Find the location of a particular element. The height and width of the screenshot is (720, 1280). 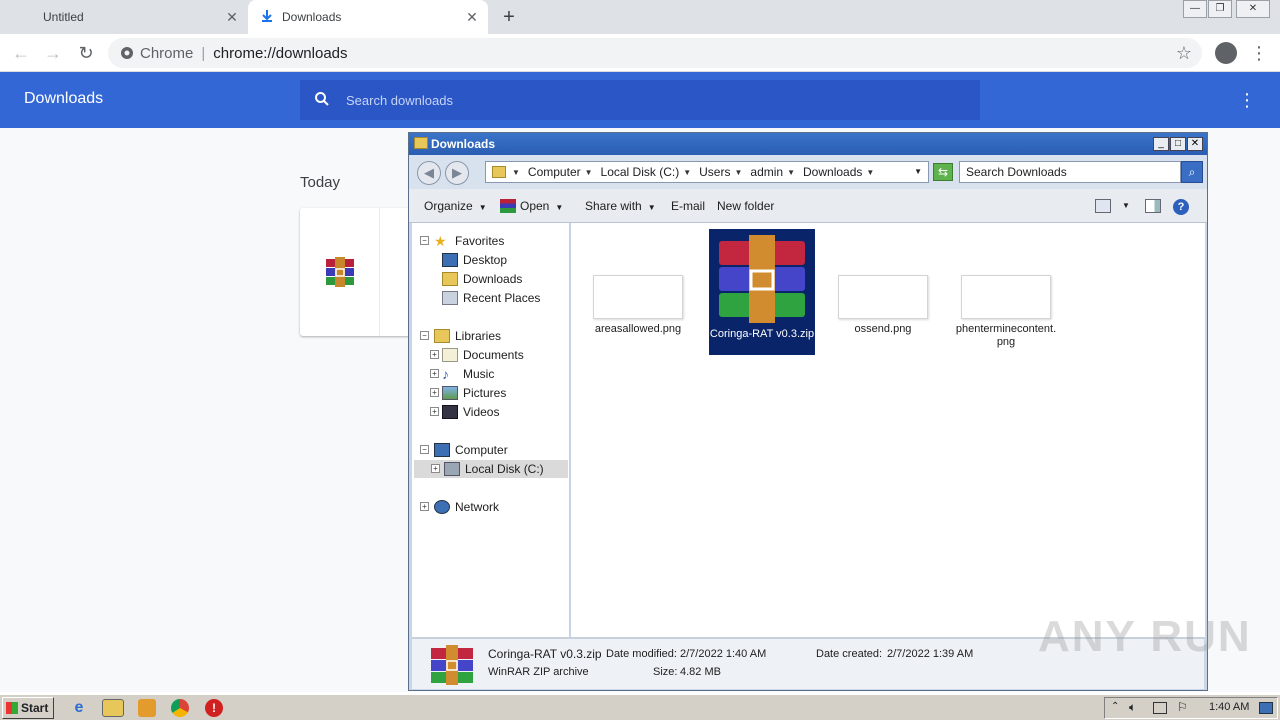

more-actions-icon: ⋮ is located at coordinates (1247, 100).